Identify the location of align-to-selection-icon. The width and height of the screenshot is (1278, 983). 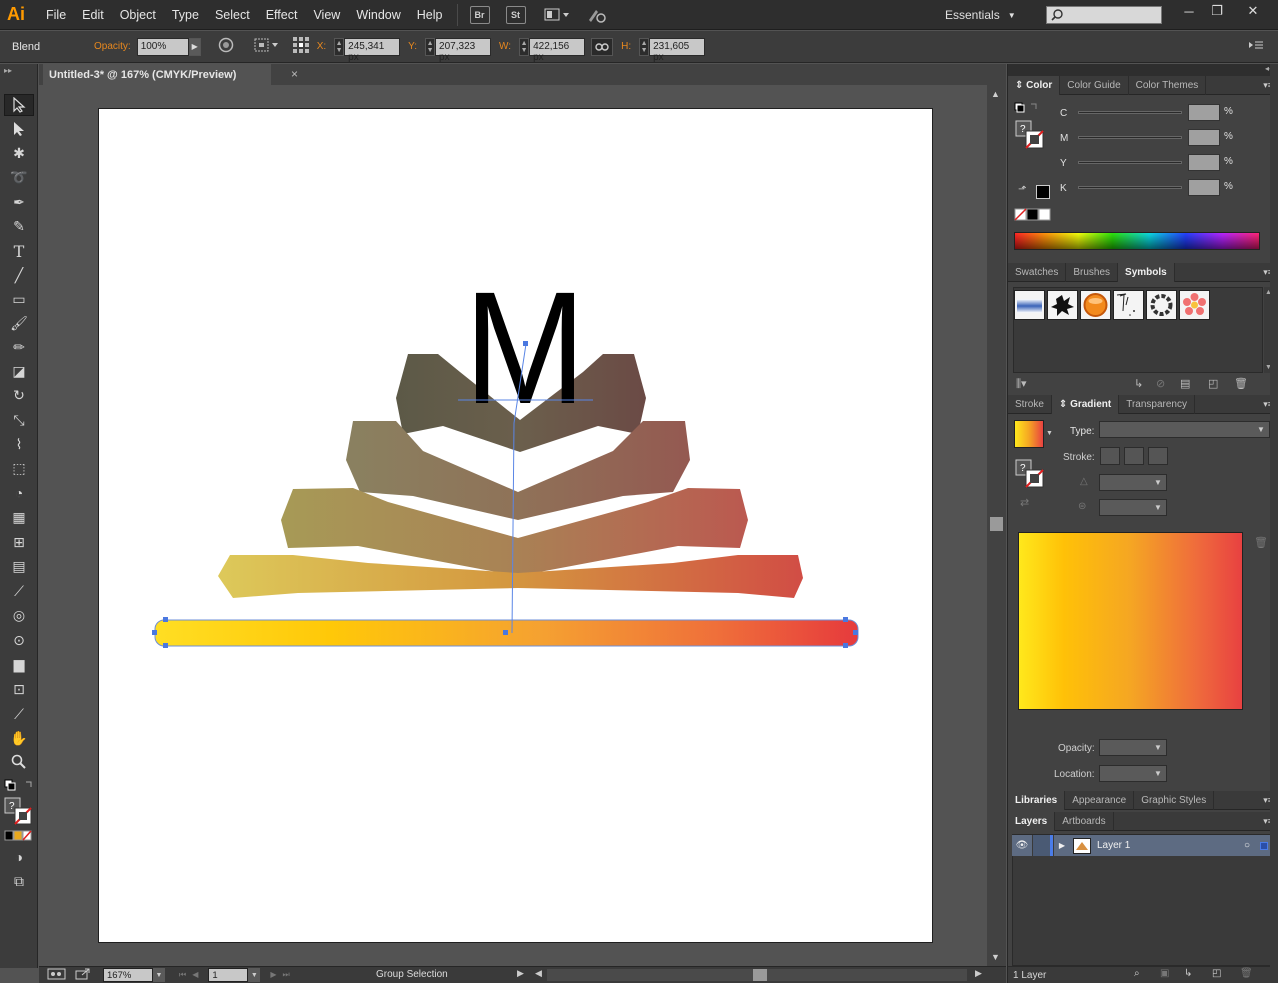
(267, 46).